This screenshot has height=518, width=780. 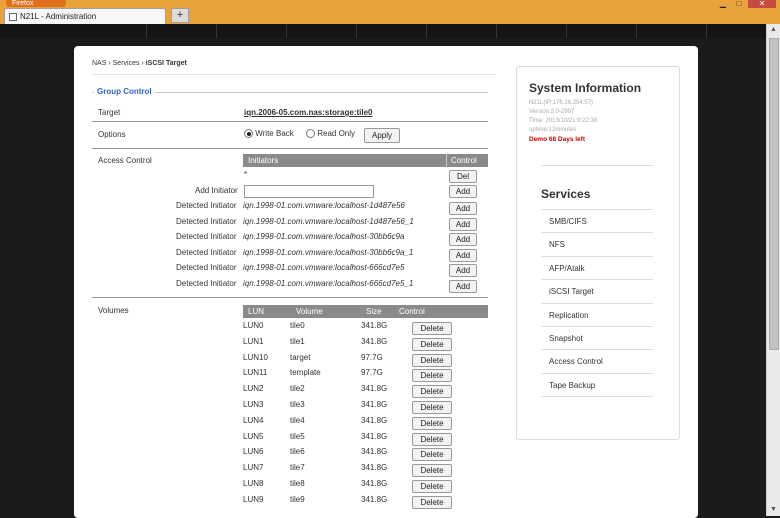 What do you see at coordinates (569, 315) in the screenshot?
I see `service-link: Replication` at bounding box center [569, 315].